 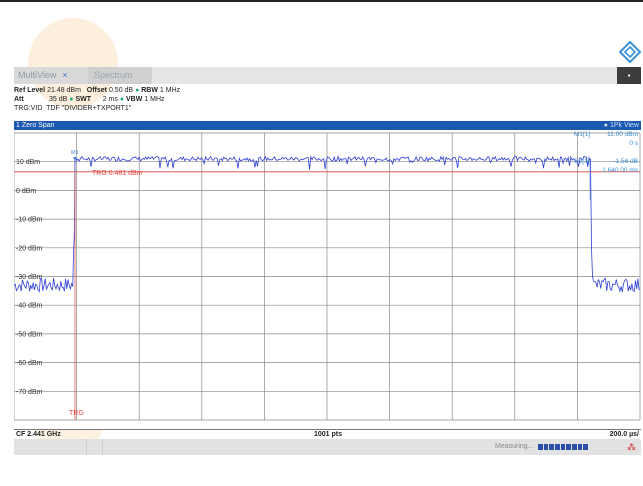 What do you see at coordinates (37, 75) in the screenshot?
I see `tab-multiview-label: MultiView` at bounding box center [37, 75].